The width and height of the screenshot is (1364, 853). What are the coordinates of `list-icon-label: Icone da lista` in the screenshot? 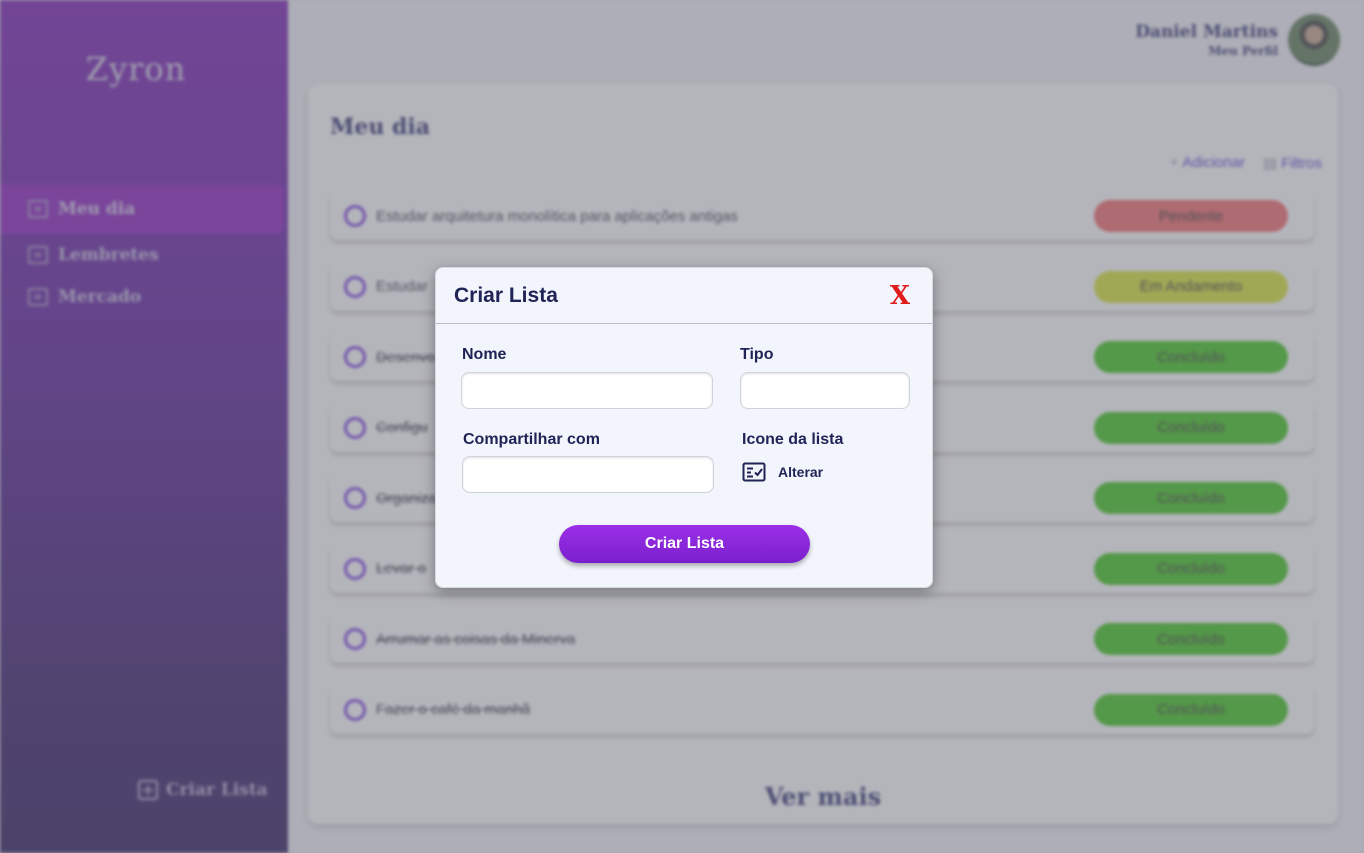 It's located at (793, 439).